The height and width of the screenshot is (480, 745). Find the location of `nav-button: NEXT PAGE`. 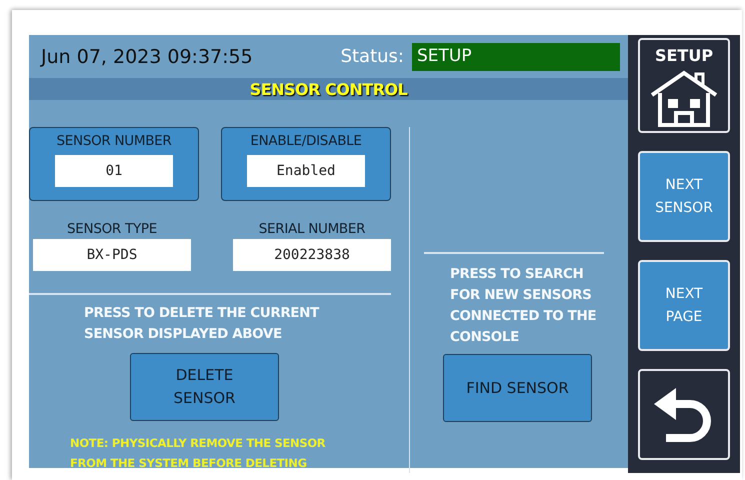

nav-button: NEXT PAGE is located at coordinates (684, 305).